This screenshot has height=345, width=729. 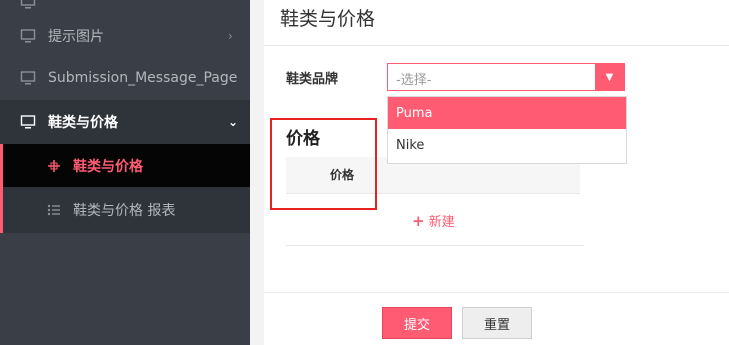 I want to click on add-new-button: + 新建, so click(x=433, y=221).